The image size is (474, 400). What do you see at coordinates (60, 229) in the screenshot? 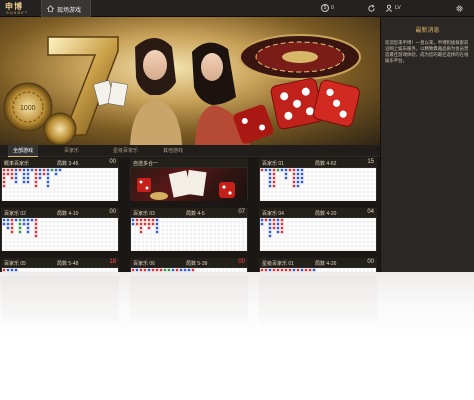
I see `game-table-card: 百家乐 02 局数 4-10 00` at bounding box center [60, 229].